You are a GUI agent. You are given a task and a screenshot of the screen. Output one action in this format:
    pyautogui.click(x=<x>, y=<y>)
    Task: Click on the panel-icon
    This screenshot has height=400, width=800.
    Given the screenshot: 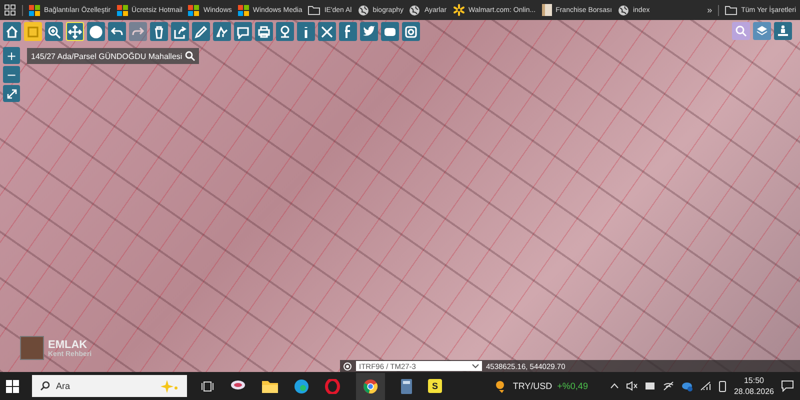 What is the action you would take?
    pyautogui.click(x=33, y=31)
    